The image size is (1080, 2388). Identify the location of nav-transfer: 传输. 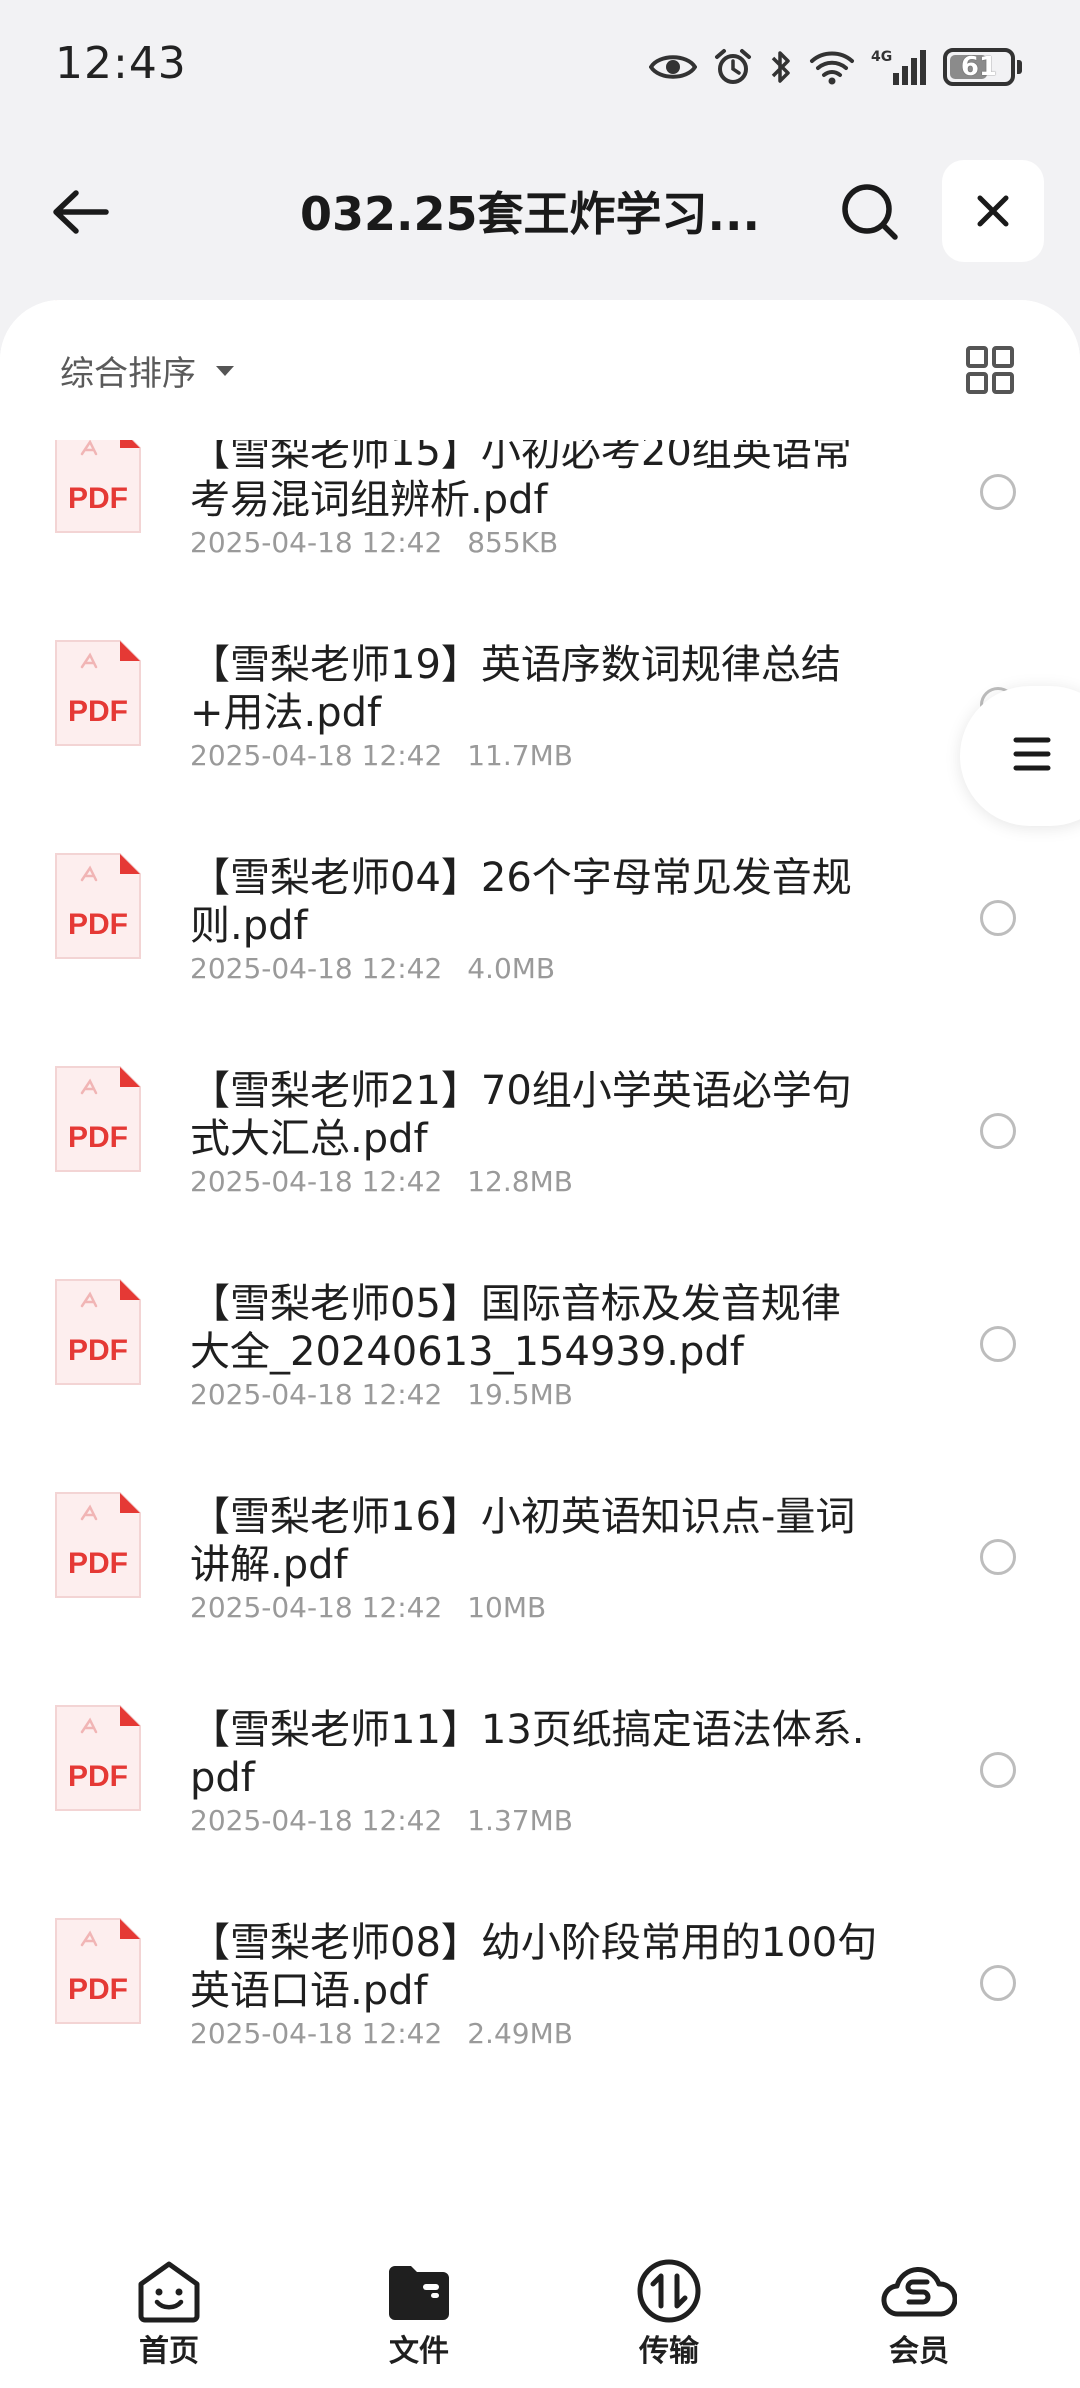
(669, 2314).